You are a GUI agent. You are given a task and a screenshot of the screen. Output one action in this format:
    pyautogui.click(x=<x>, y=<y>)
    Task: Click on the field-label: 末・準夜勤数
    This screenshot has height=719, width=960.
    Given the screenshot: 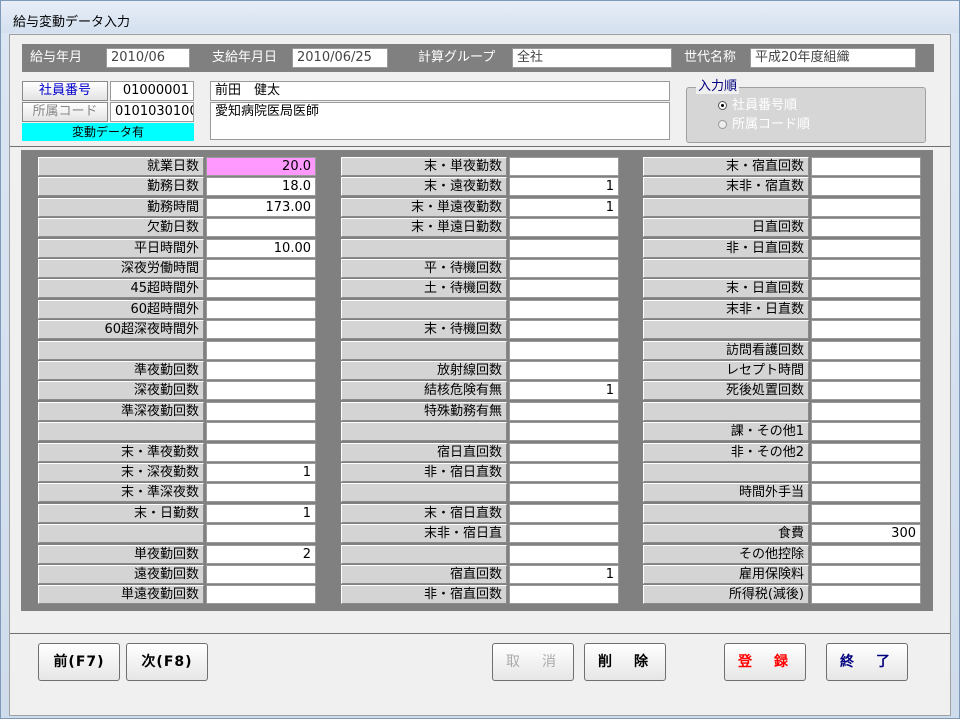 What is the action you would take?
    pyautogui.click(x=121, y=452)
    